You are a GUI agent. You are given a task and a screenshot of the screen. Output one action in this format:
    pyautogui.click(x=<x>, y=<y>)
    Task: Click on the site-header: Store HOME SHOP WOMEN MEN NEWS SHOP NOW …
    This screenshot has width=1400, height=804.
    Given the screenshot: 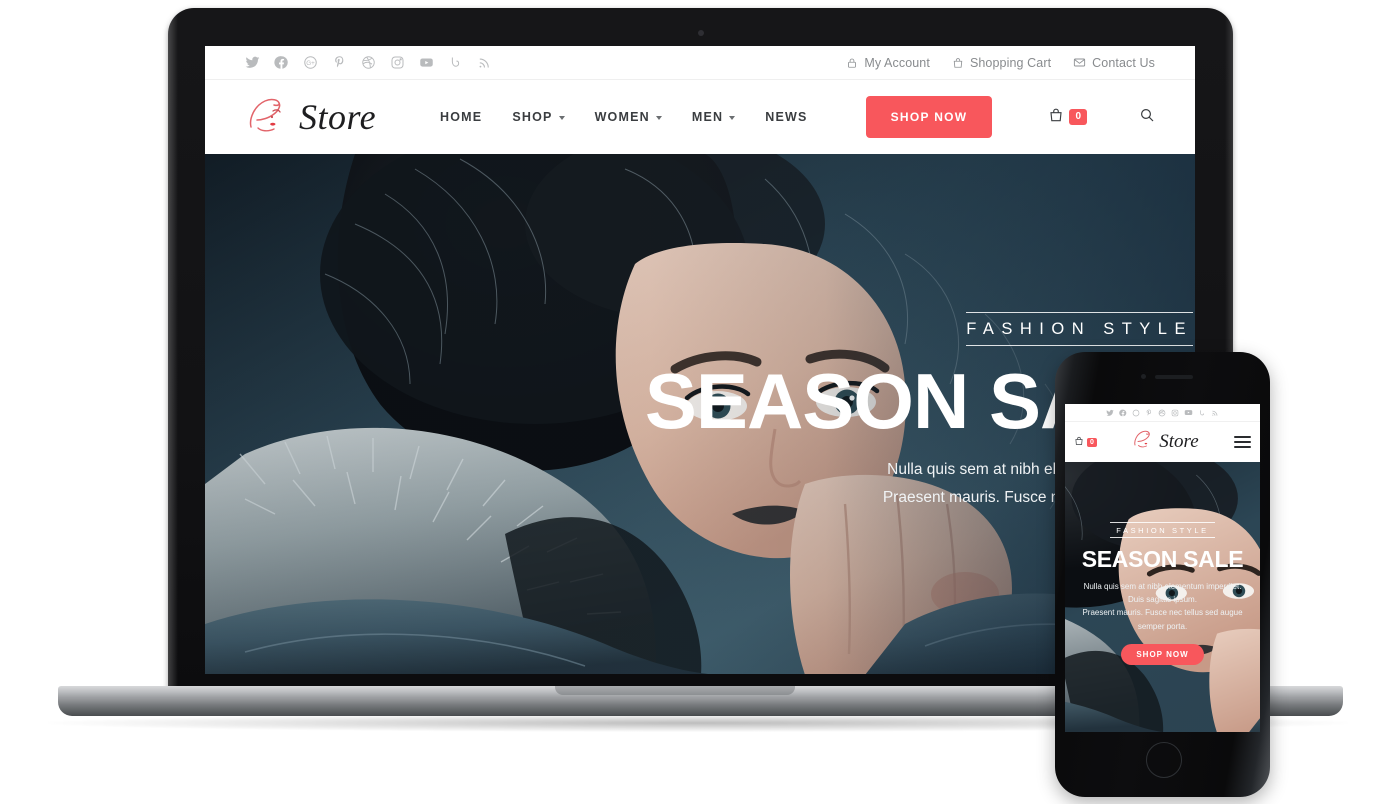 What is the action you would take?
    pyautogui.click(x=700, y=117)
    